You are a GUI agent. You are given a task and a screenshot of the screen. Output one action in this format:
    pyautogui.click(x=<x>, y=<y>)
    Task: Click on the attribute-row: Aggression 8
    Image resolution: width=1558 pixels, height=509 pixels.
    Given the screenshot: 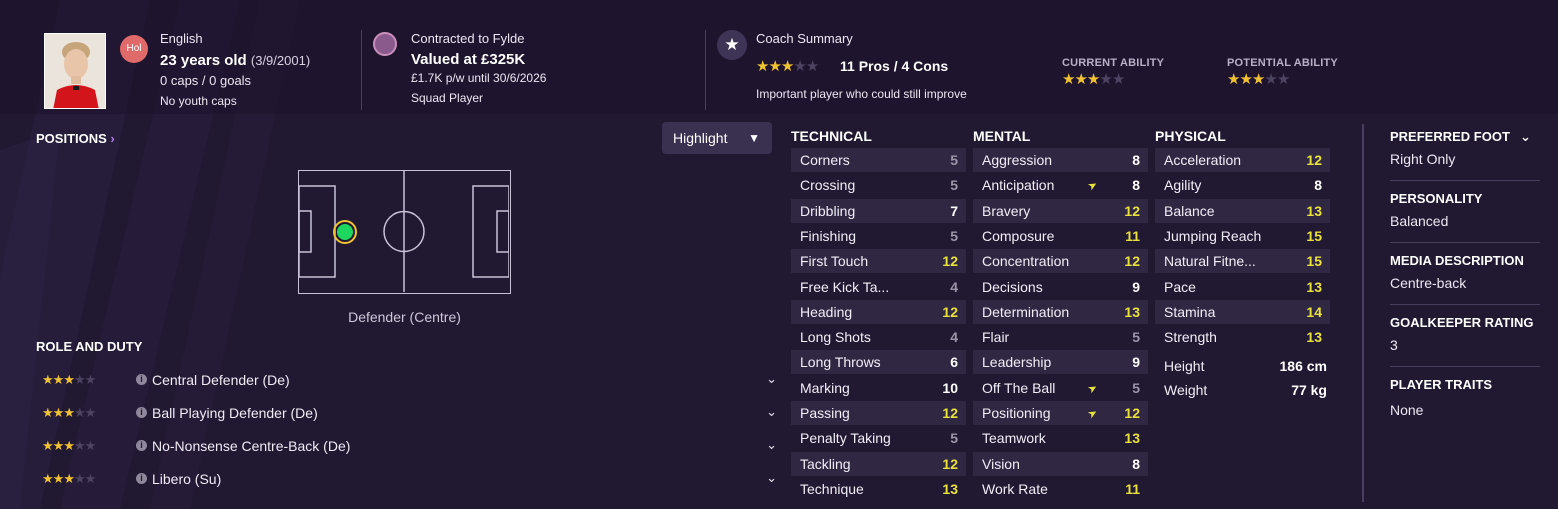 What is the action you would take?
    pyautogui.click(x=1060, y=160)
    